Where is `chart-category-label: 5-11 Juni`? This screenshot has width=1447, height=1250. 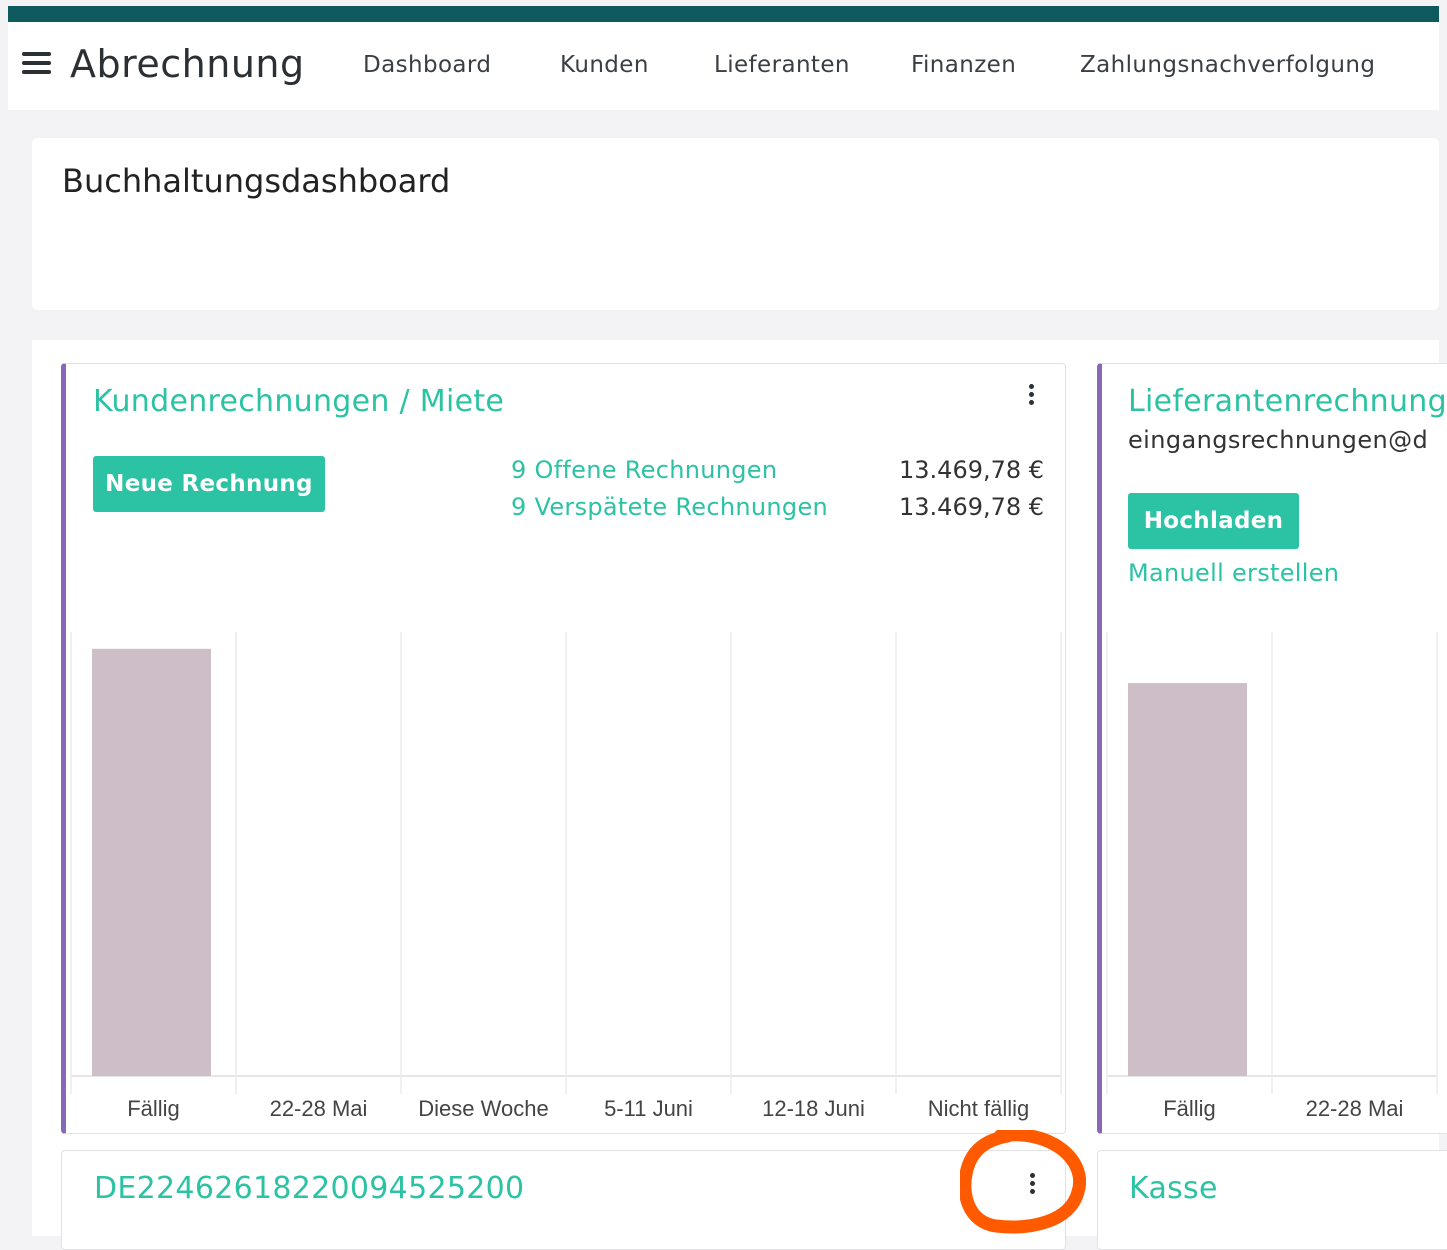
chart-category-label: 5-11 Juni is located at coordinates (648, 1108).